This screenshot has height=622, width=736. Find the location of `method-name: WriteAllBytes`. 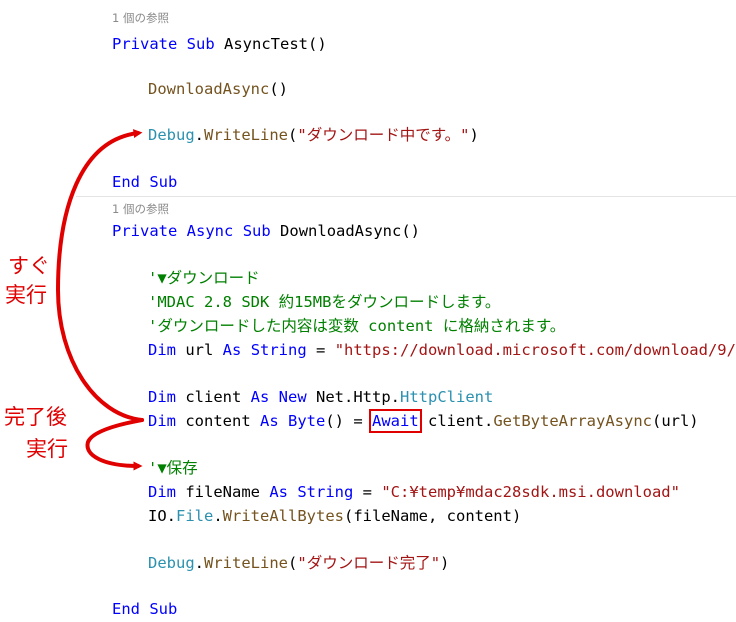

method-name: WriteAllBytes is located at coordinates (283, 516).